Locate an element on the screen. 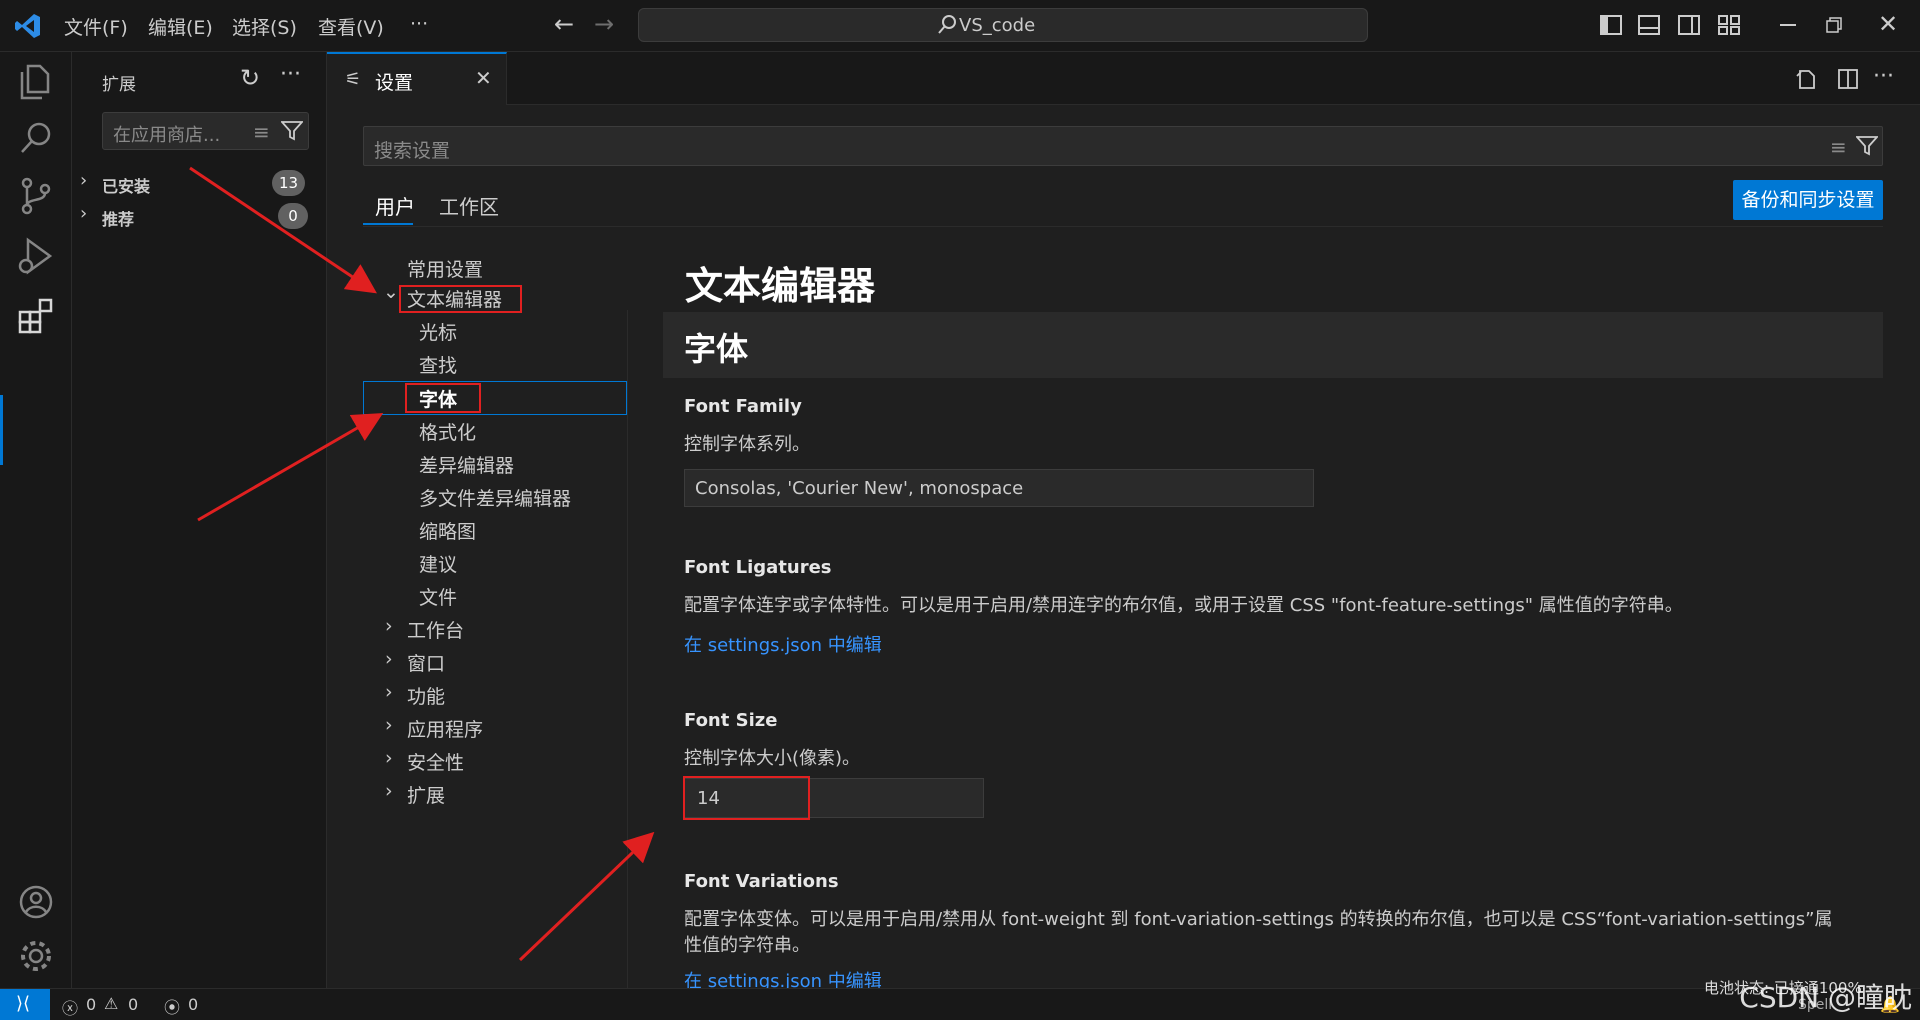 The image size is (1920, 1020). remote-icon: ⟩⟨ is located at coordinates (23, 1003).